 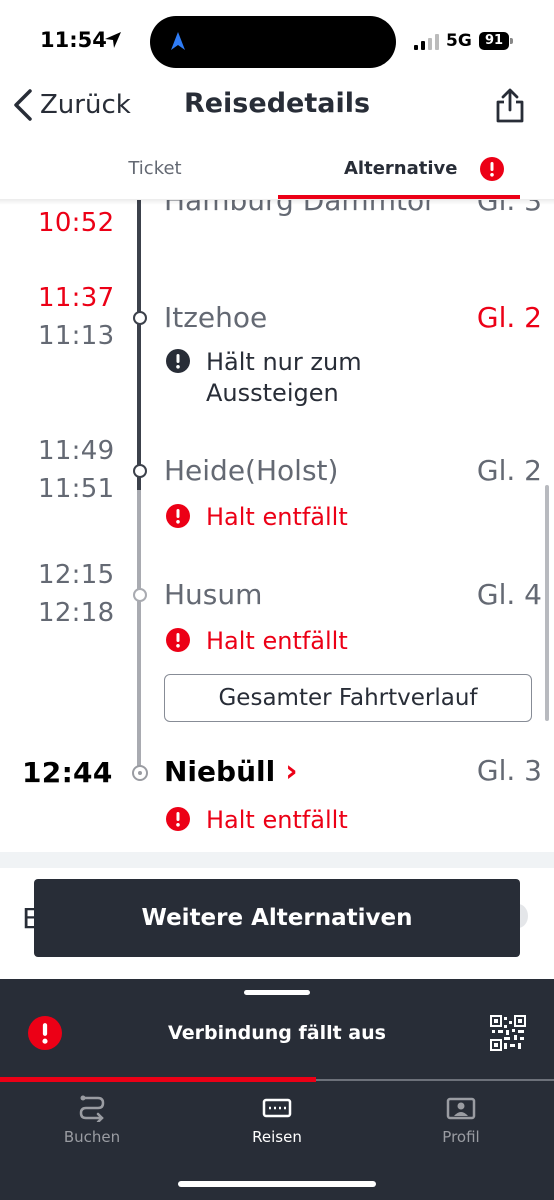 What do you see at coordinates (213, 594) in the screenshot?
I see `station-name: Husum` at bounding box center [213, 594].